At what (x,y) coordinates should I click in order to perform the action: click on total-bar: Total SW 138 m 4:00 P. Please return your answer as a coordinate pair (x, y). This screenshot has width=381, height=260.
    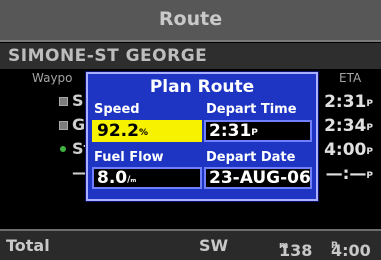
    Looking at the image, I should click on (190, 244).